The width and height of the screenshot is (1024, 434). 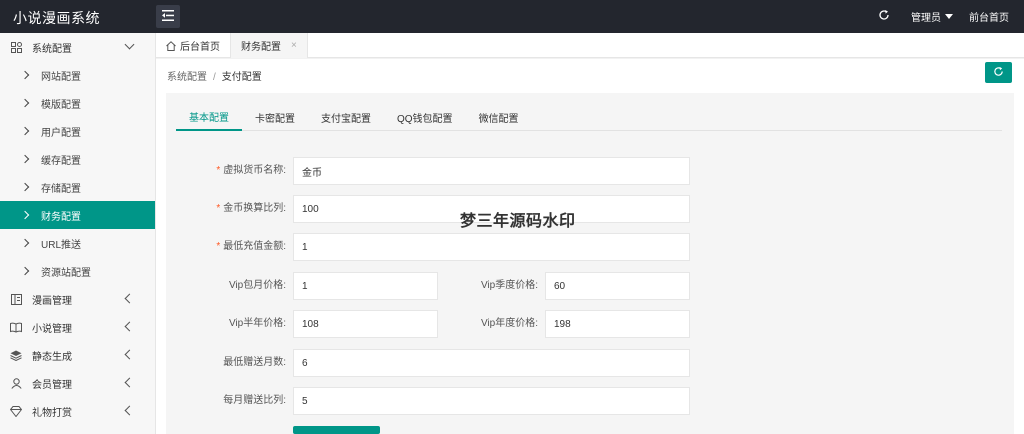 What do you see at coordinates (346, 117) in the screenshot?
I see `tab-alipay-config: 支付宝配置` at bounding box center [346, 117].